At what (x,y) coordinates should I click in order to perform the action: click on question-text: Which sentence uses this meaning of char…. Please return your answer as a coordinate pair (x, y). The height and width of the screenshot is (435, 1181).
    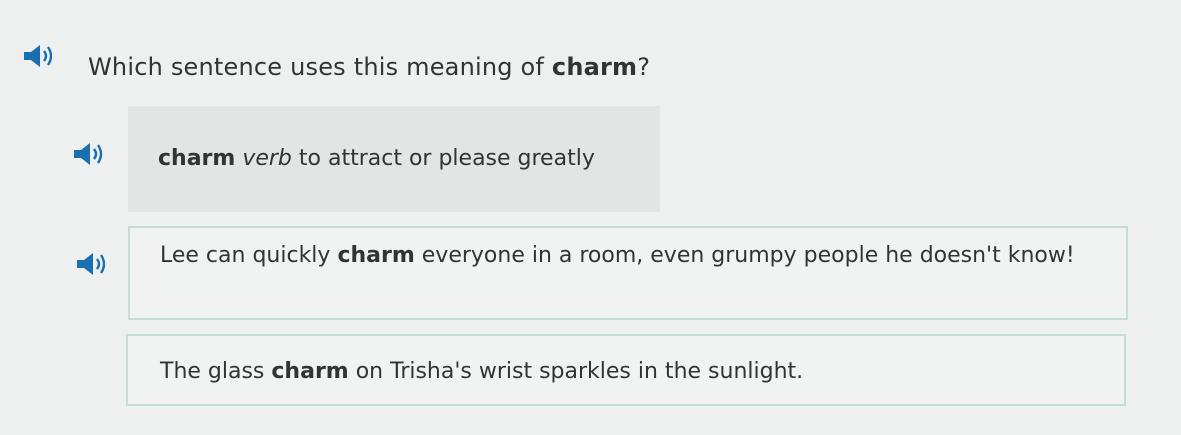
    Looking at the image, I should click on (369, 67).